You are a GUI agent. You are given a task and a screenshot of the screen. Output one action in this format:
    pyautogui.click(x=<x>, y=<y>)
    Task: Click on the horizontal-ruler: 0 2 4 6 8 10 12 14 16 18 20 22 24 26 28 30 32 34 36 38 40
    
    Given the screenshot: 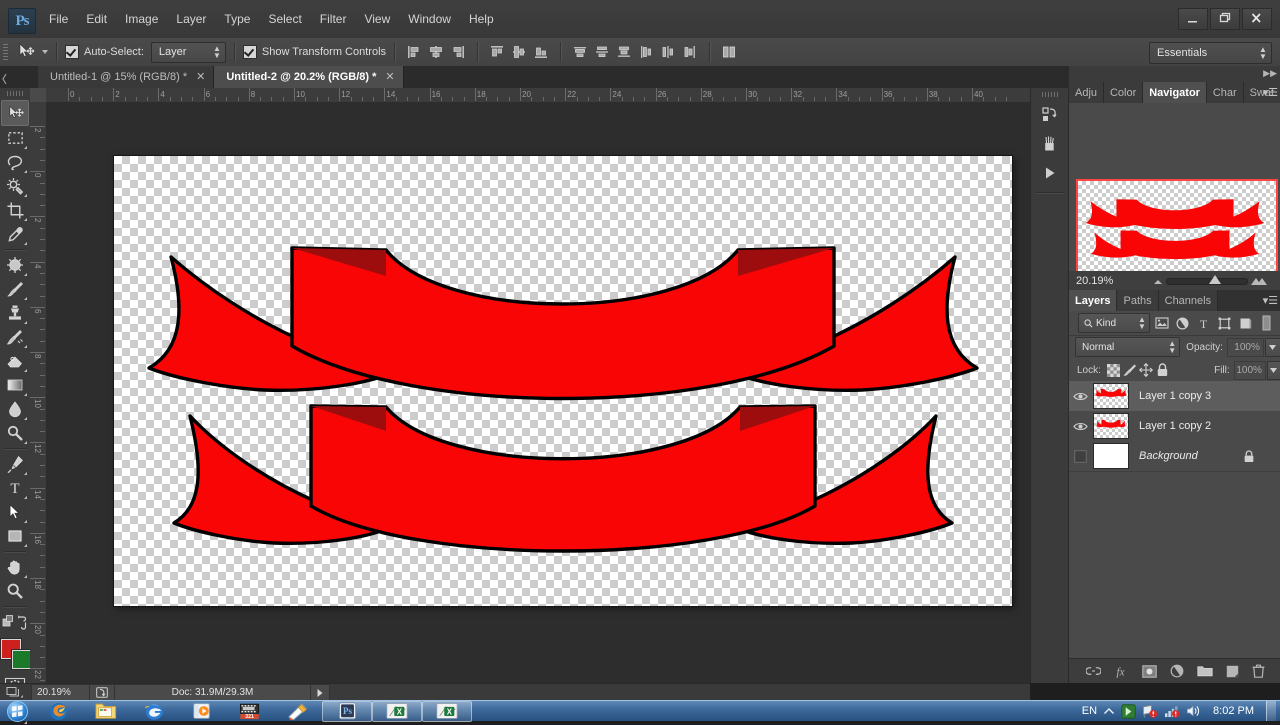 What is the action you would take?
    pyautogui.click(x=538, y=95)
    